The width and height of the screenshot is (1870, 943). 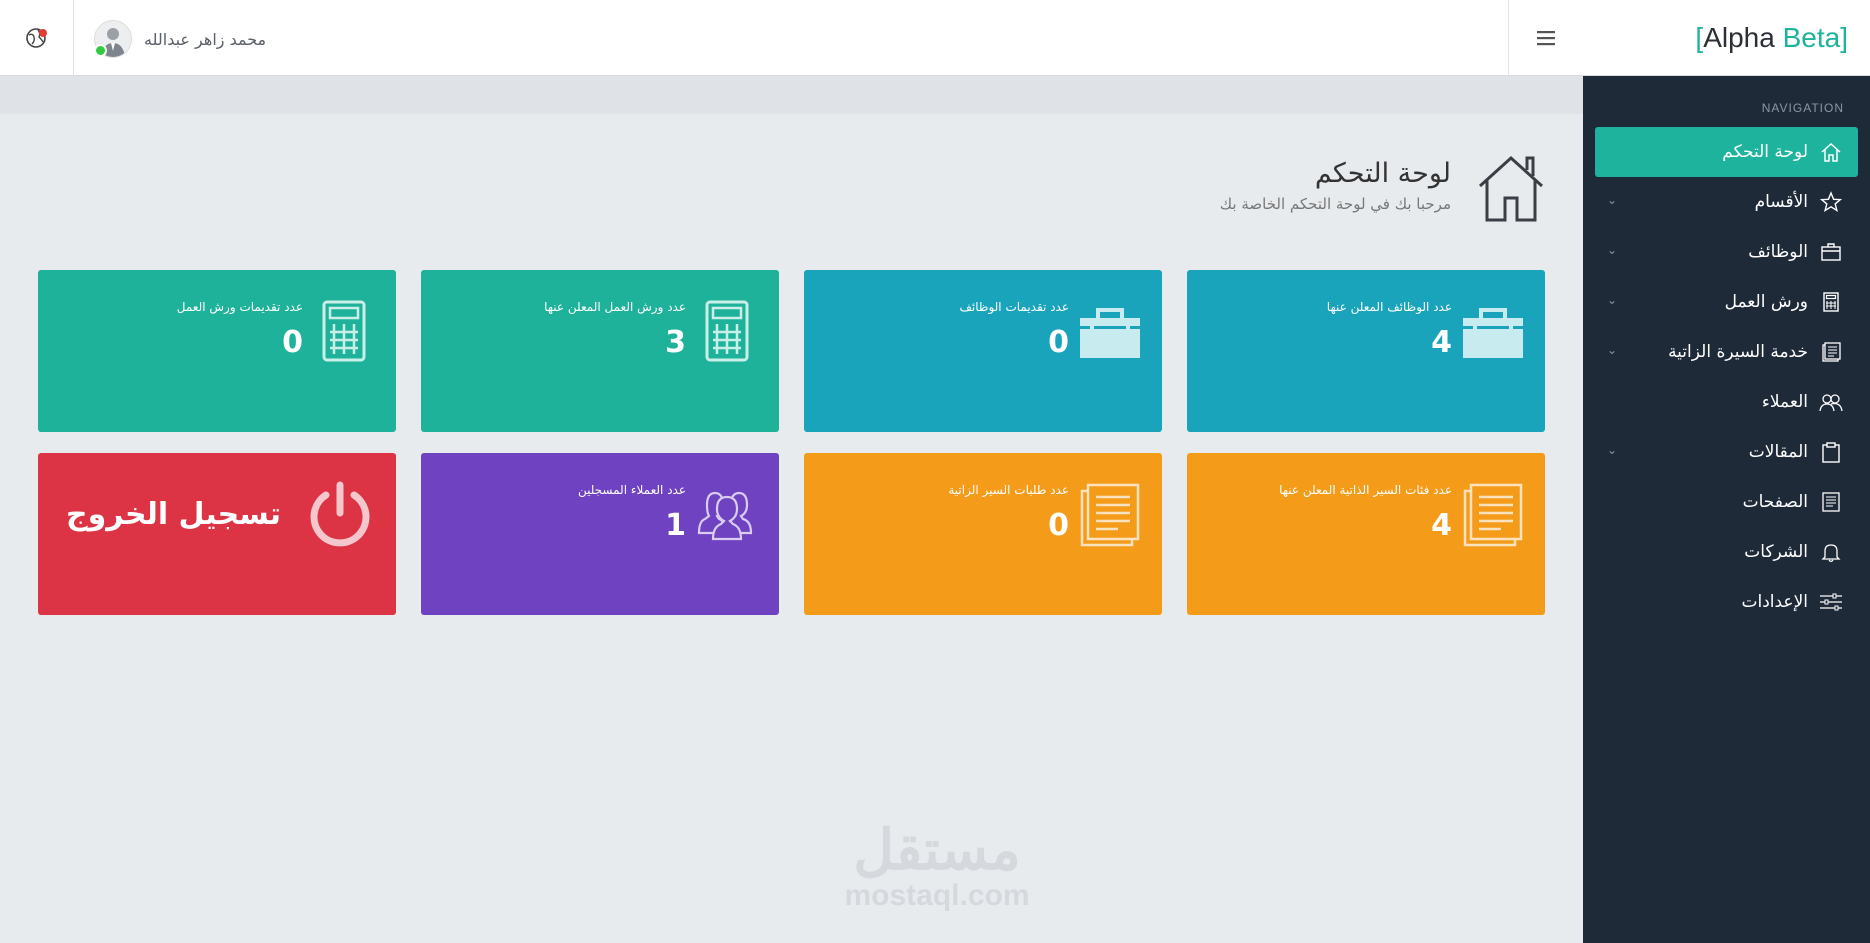 I want to click on globe-icon, so click(x=36, y=38).